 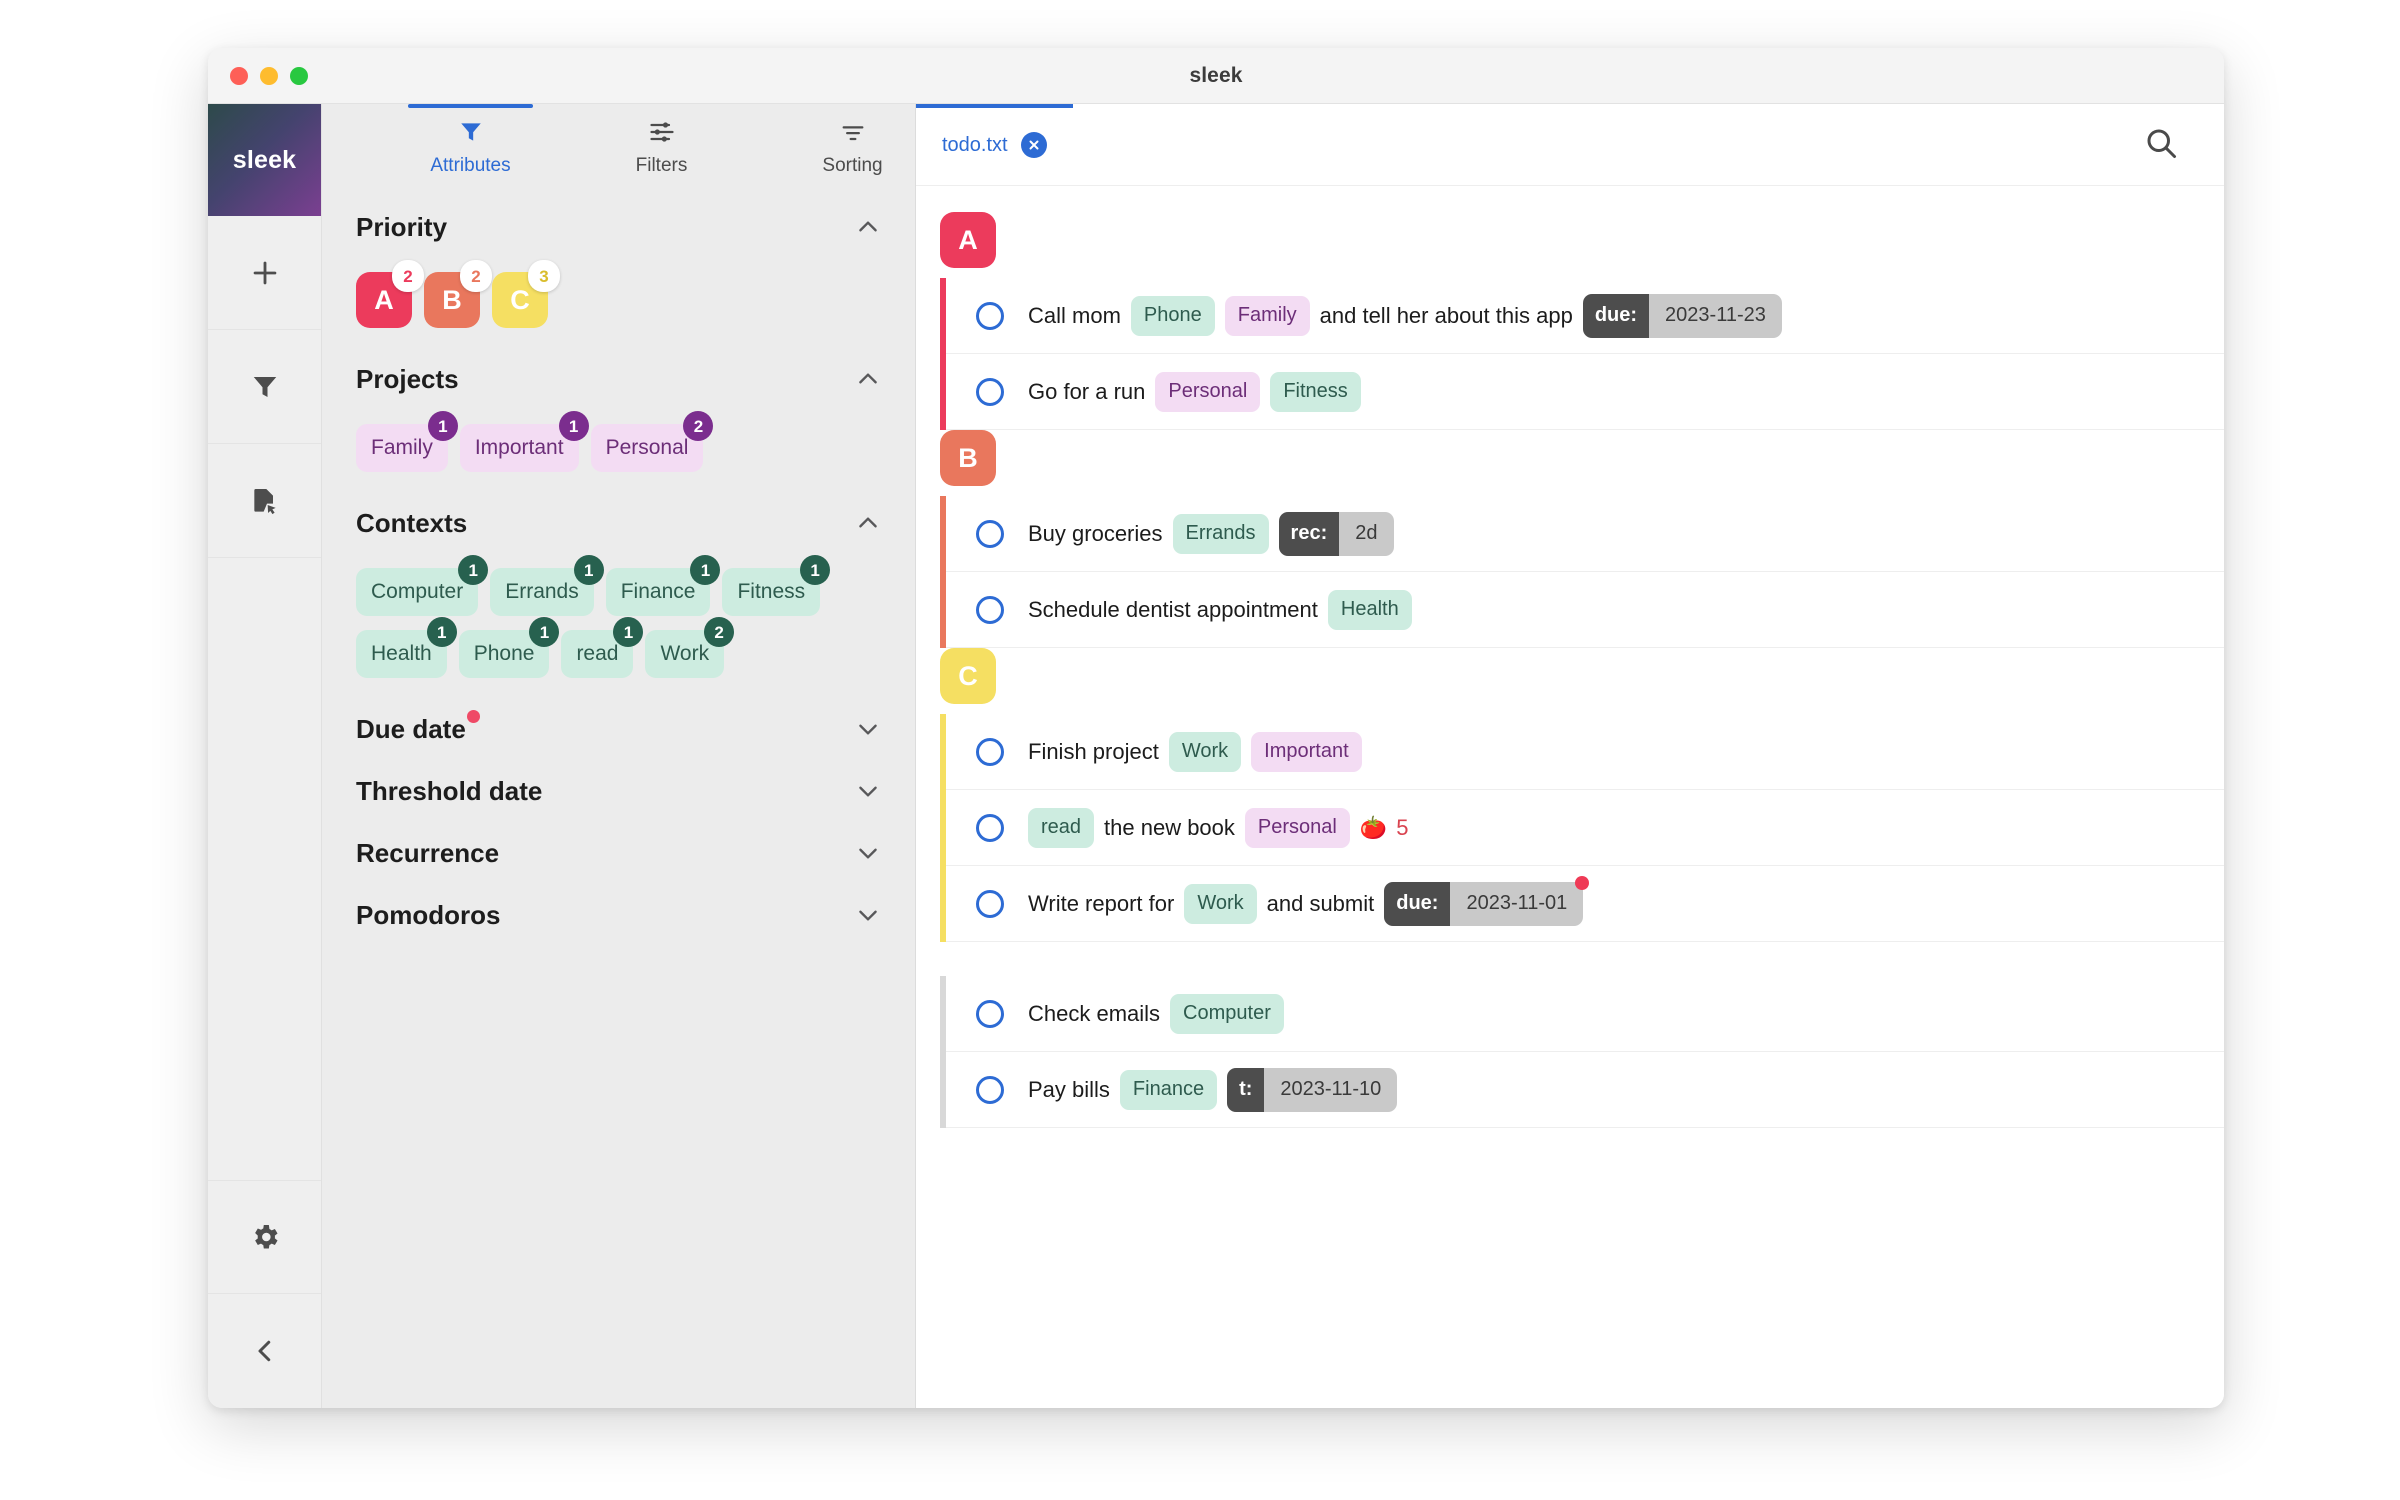 I want to click on filter-chip-fitness: Fitness 1, so click(x=776, y=585).